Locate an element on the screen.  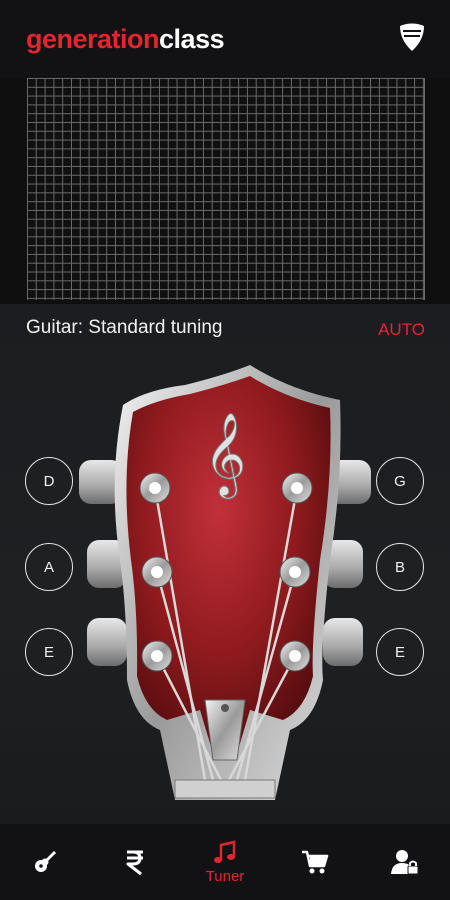
nav-item-guitar is located at coordinates (45, 862).